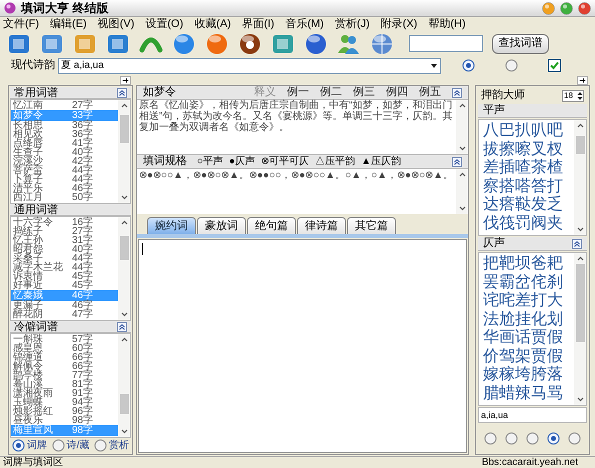  I want to click on menu-item: 视图(V), so click(116, 24).